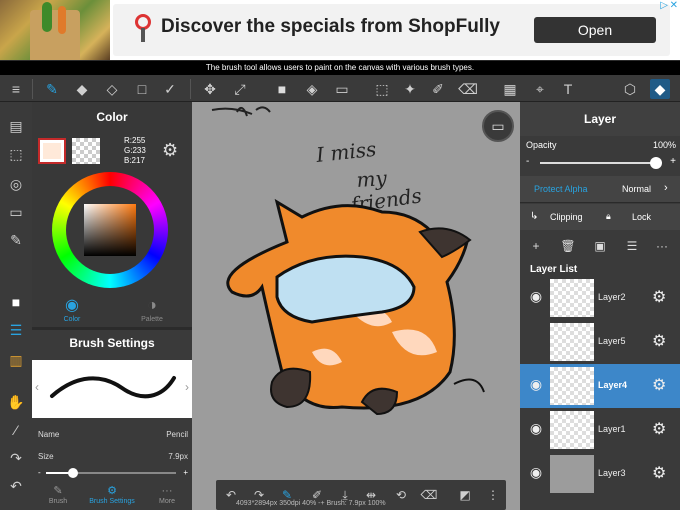 The width and height of the screenshot is (680, 510). Describe the element at coordinates (600, 298) in the screenshot. I see `layer-row: ◉ Layer2 ⚙` at that location.